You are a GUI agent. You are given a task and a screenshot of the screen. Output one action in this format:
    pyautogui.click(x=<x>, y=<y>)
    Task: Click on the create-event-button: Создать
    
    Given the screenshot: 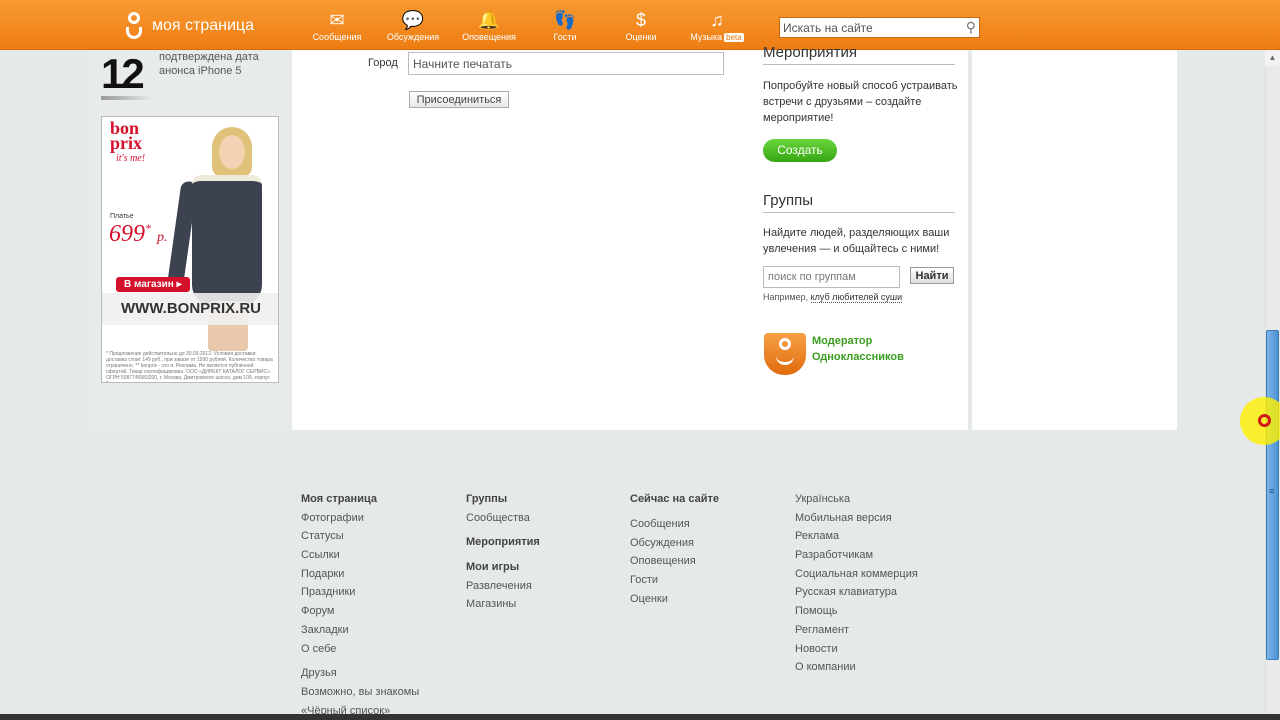 What is the action you would take?
    pyautogui.click(x=800, y=150)
    